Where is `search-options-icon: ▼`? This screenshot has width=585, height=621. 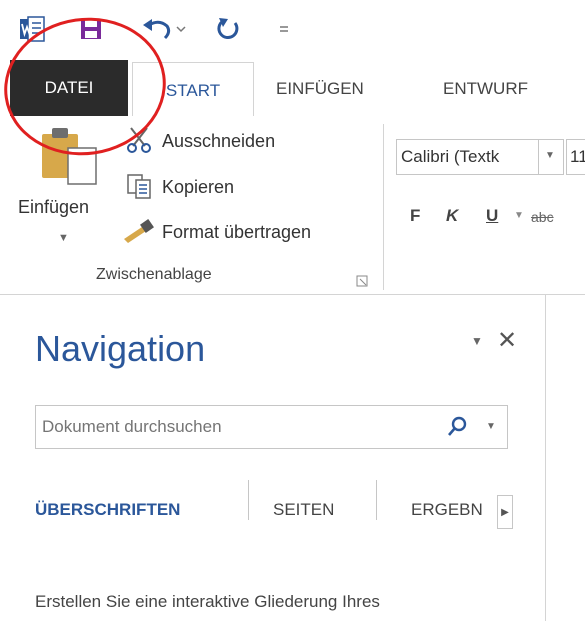
search-options-icon: ▼ is located at coordinates (491, 426).